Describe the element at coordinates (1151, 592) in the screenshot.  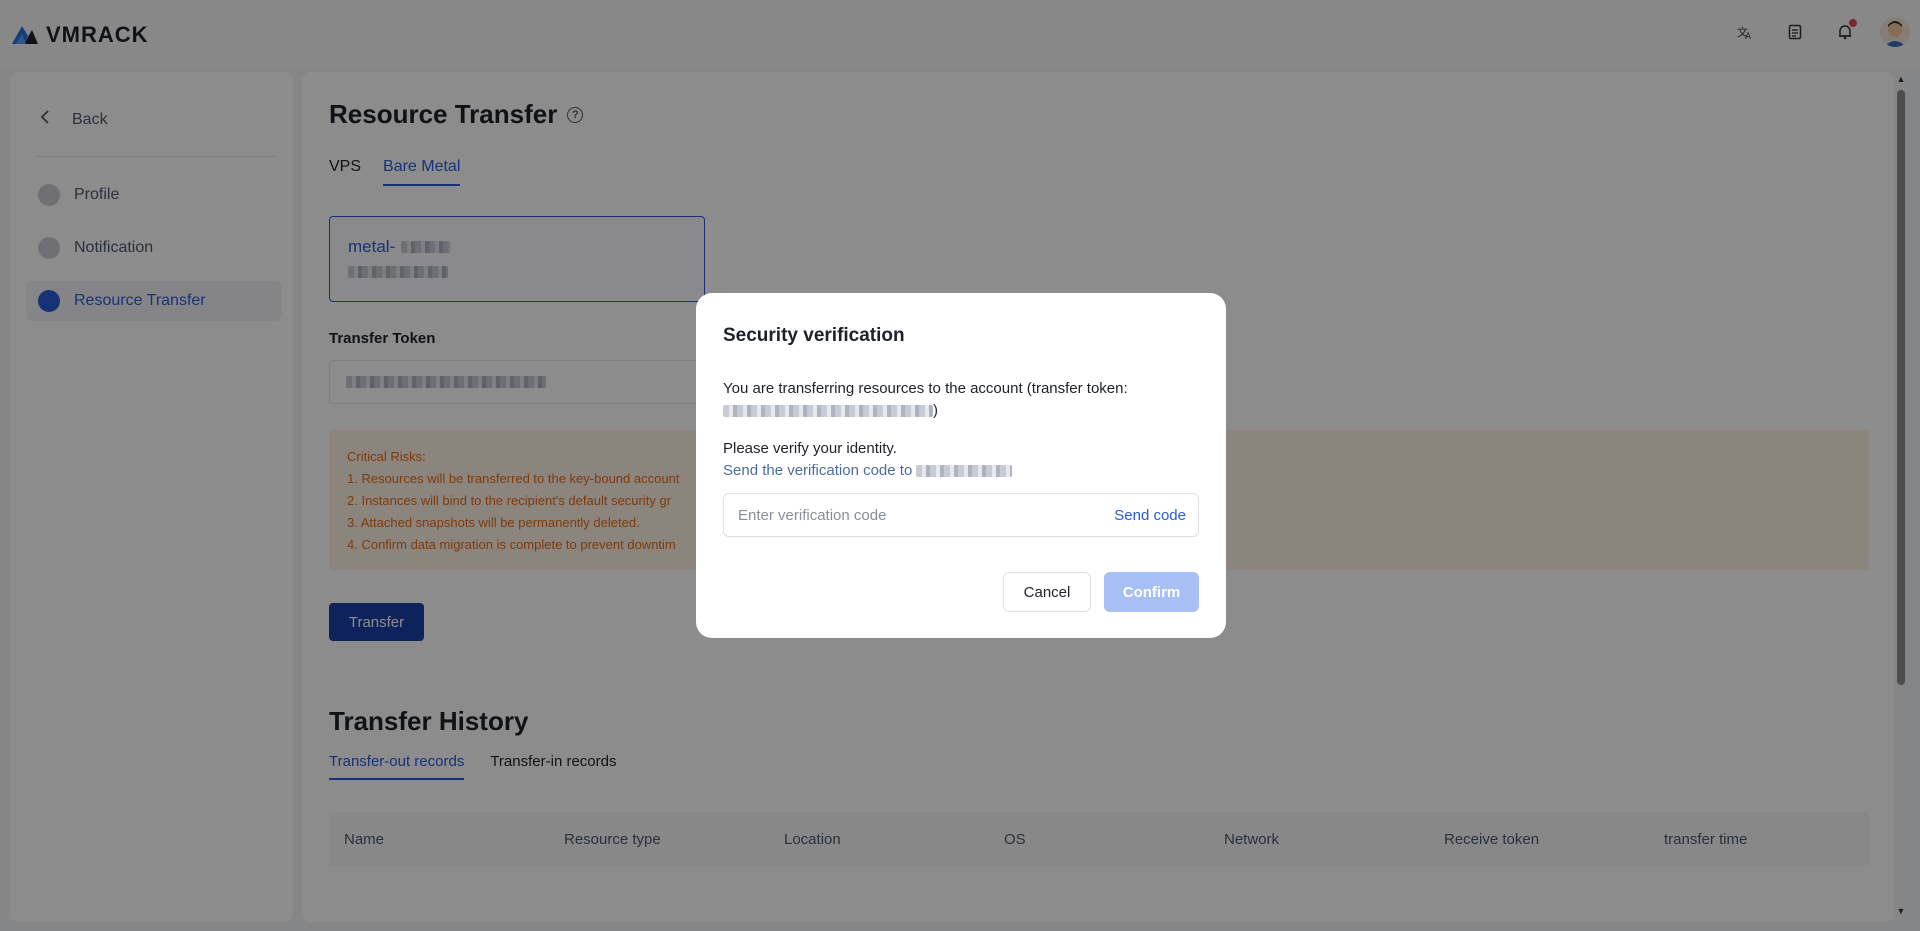
I see `confirm-button: Confirm` at that location.